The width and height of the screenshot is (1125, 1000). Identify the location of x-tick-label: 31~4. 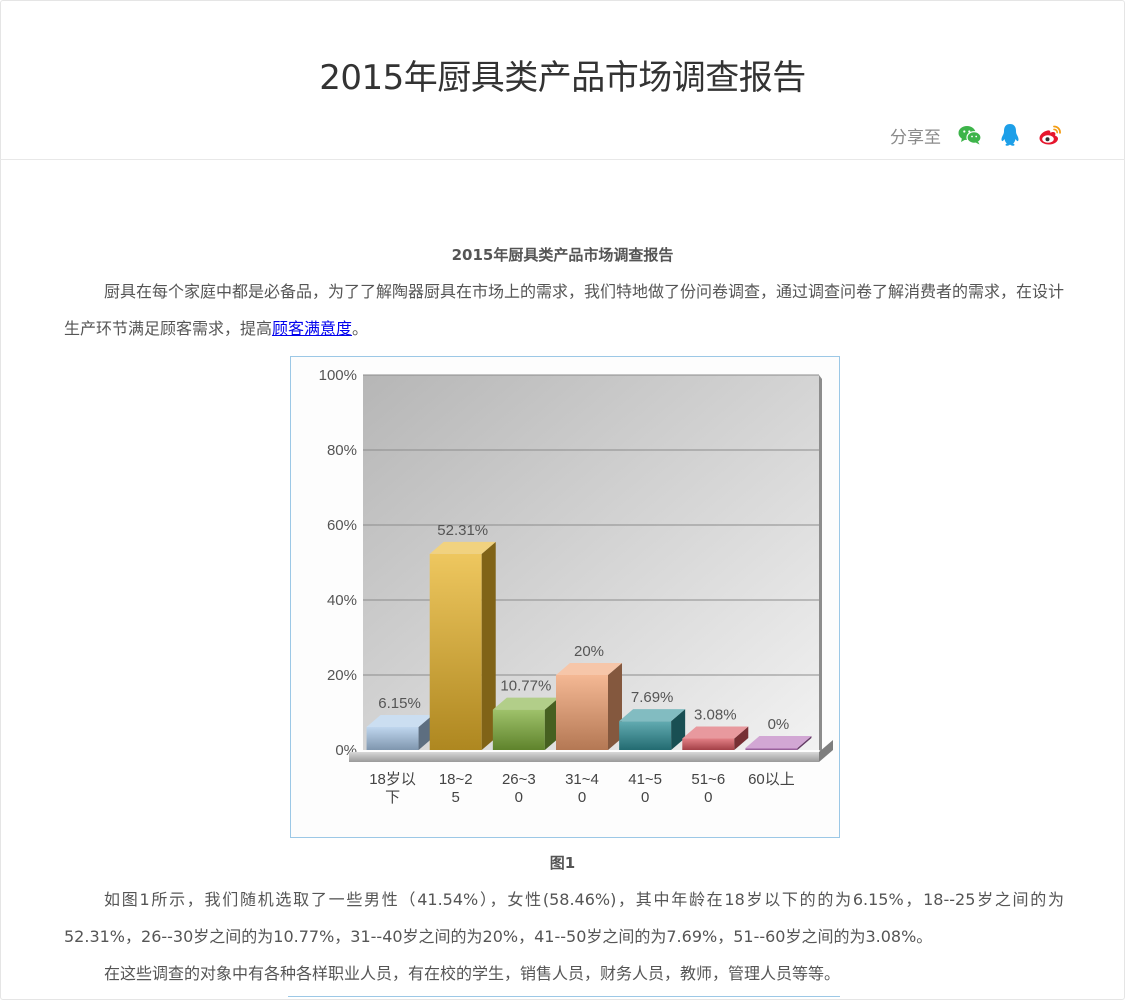
(582, 779).